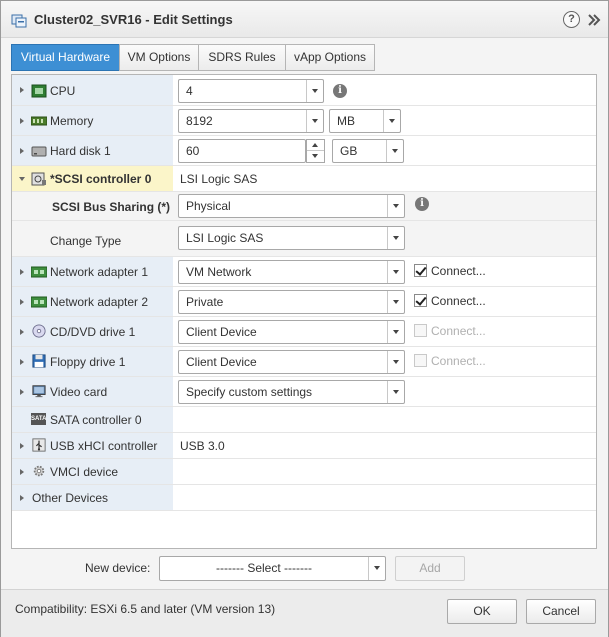 Image resolution: width=609 pixels, height=637 pixels. I want to click on hardware-row-usb-controller: USB xHCI controller USB 3.0, so click(304, 446).